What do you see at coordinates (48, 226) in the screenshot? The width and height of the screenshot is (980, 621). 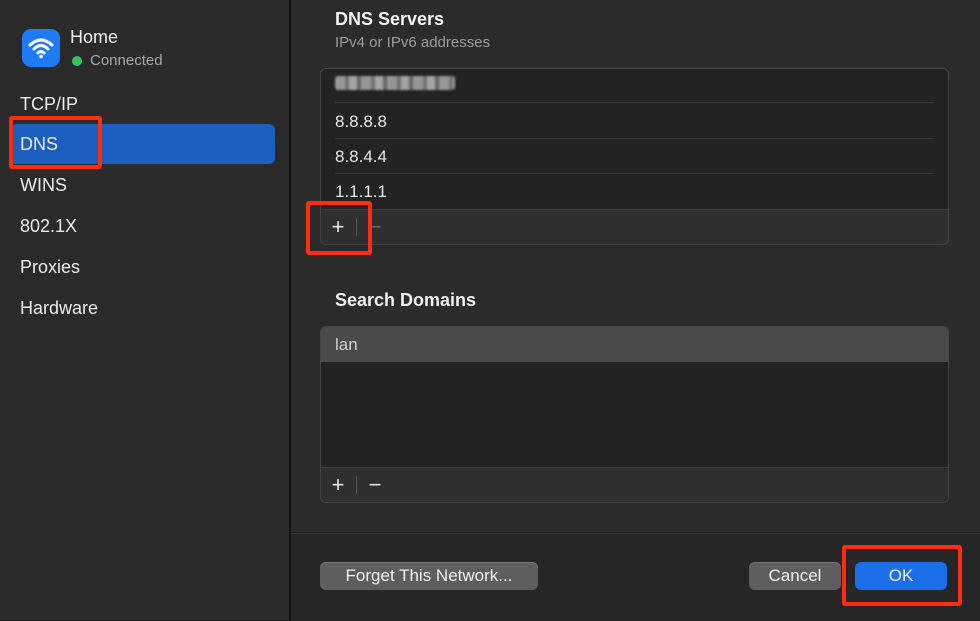 I see `sidebar-item-8021x: 802.1X` at bounding box center [48, 226].